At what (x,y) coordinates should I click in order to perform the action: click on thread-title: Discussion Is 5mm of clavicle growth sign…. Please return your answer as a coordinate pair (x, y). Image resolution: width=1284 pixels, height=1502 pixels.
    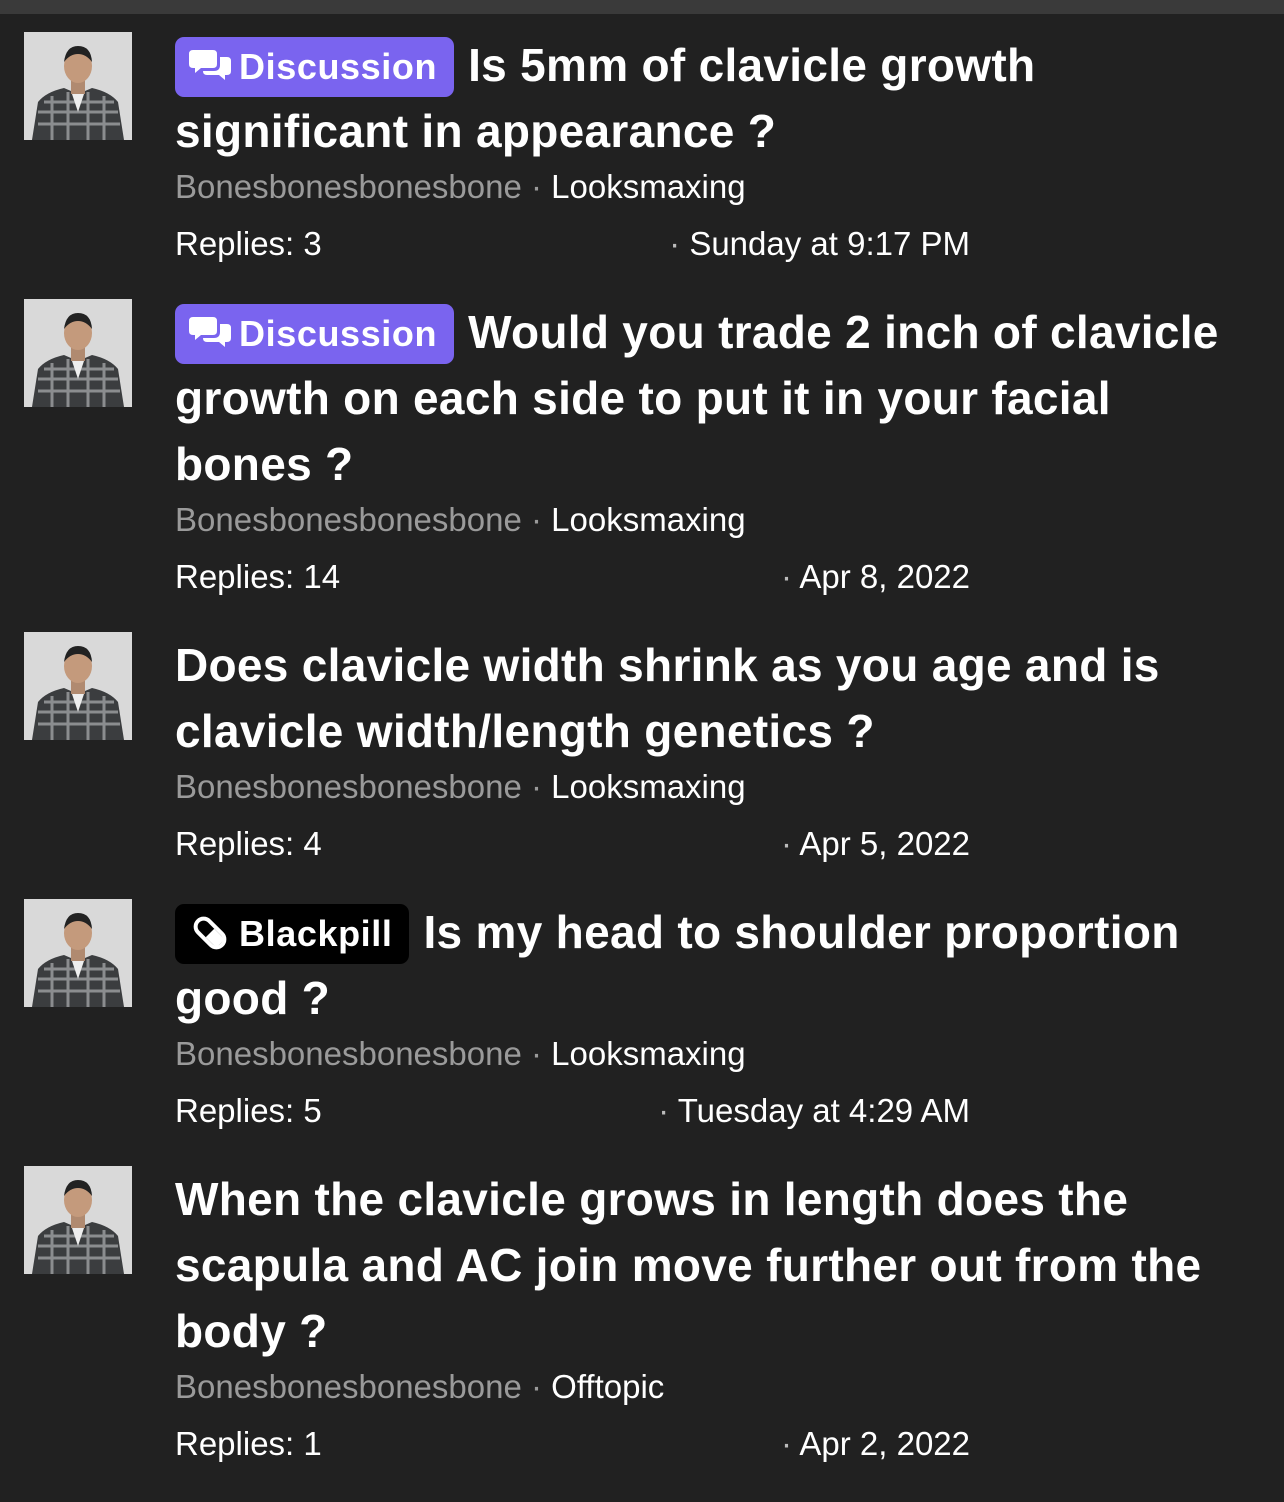
    Looking at the image, I should click on (715, 98).